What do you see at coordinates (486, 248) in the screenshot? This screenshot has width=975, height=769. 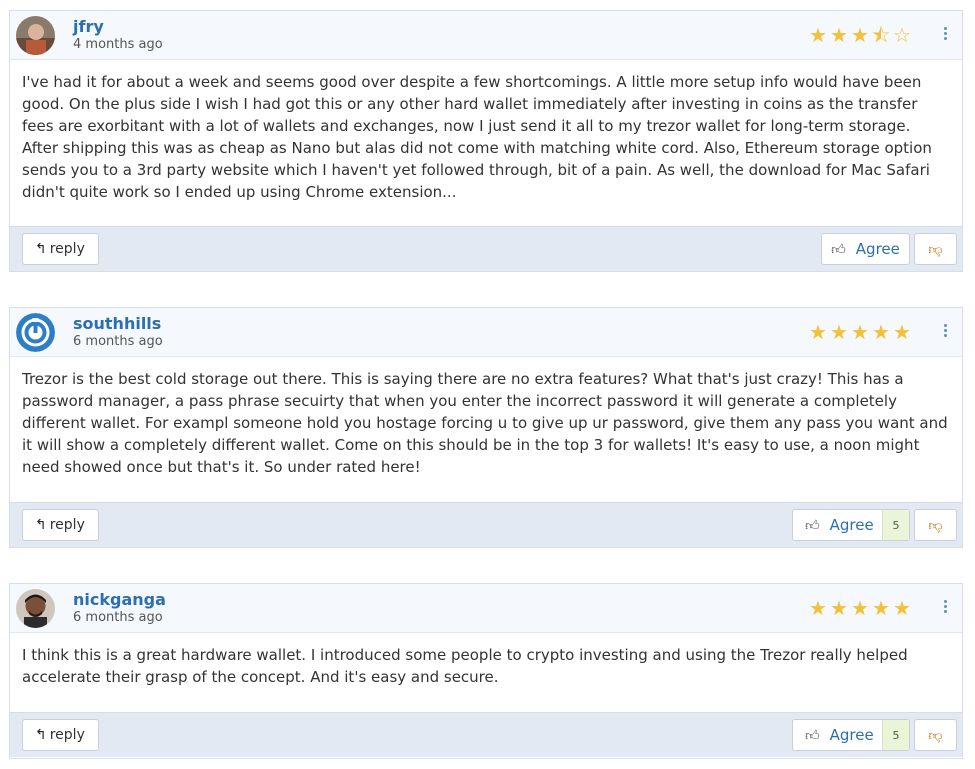 I see `review-footer: ↰ reply 👍︎ Agree 👎︎` at bounding box center [486, 248].